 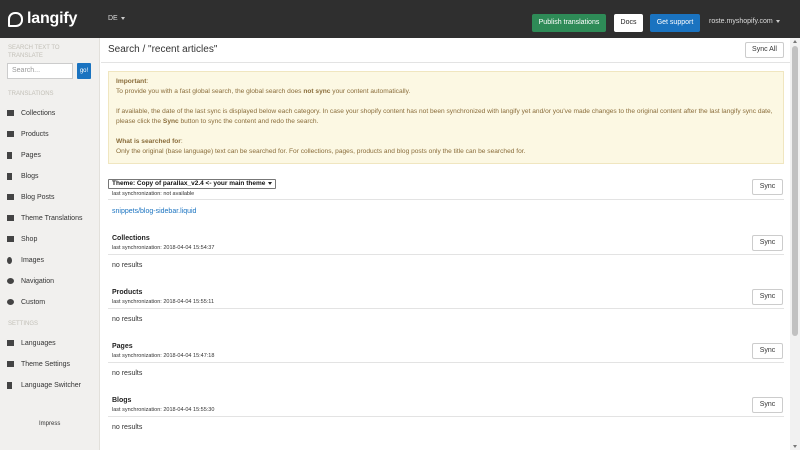 What do you see at coordinates (317, 91) in the screenshot?
I see `notice-line1-bold: not sync` at bounding box center [317, 91].